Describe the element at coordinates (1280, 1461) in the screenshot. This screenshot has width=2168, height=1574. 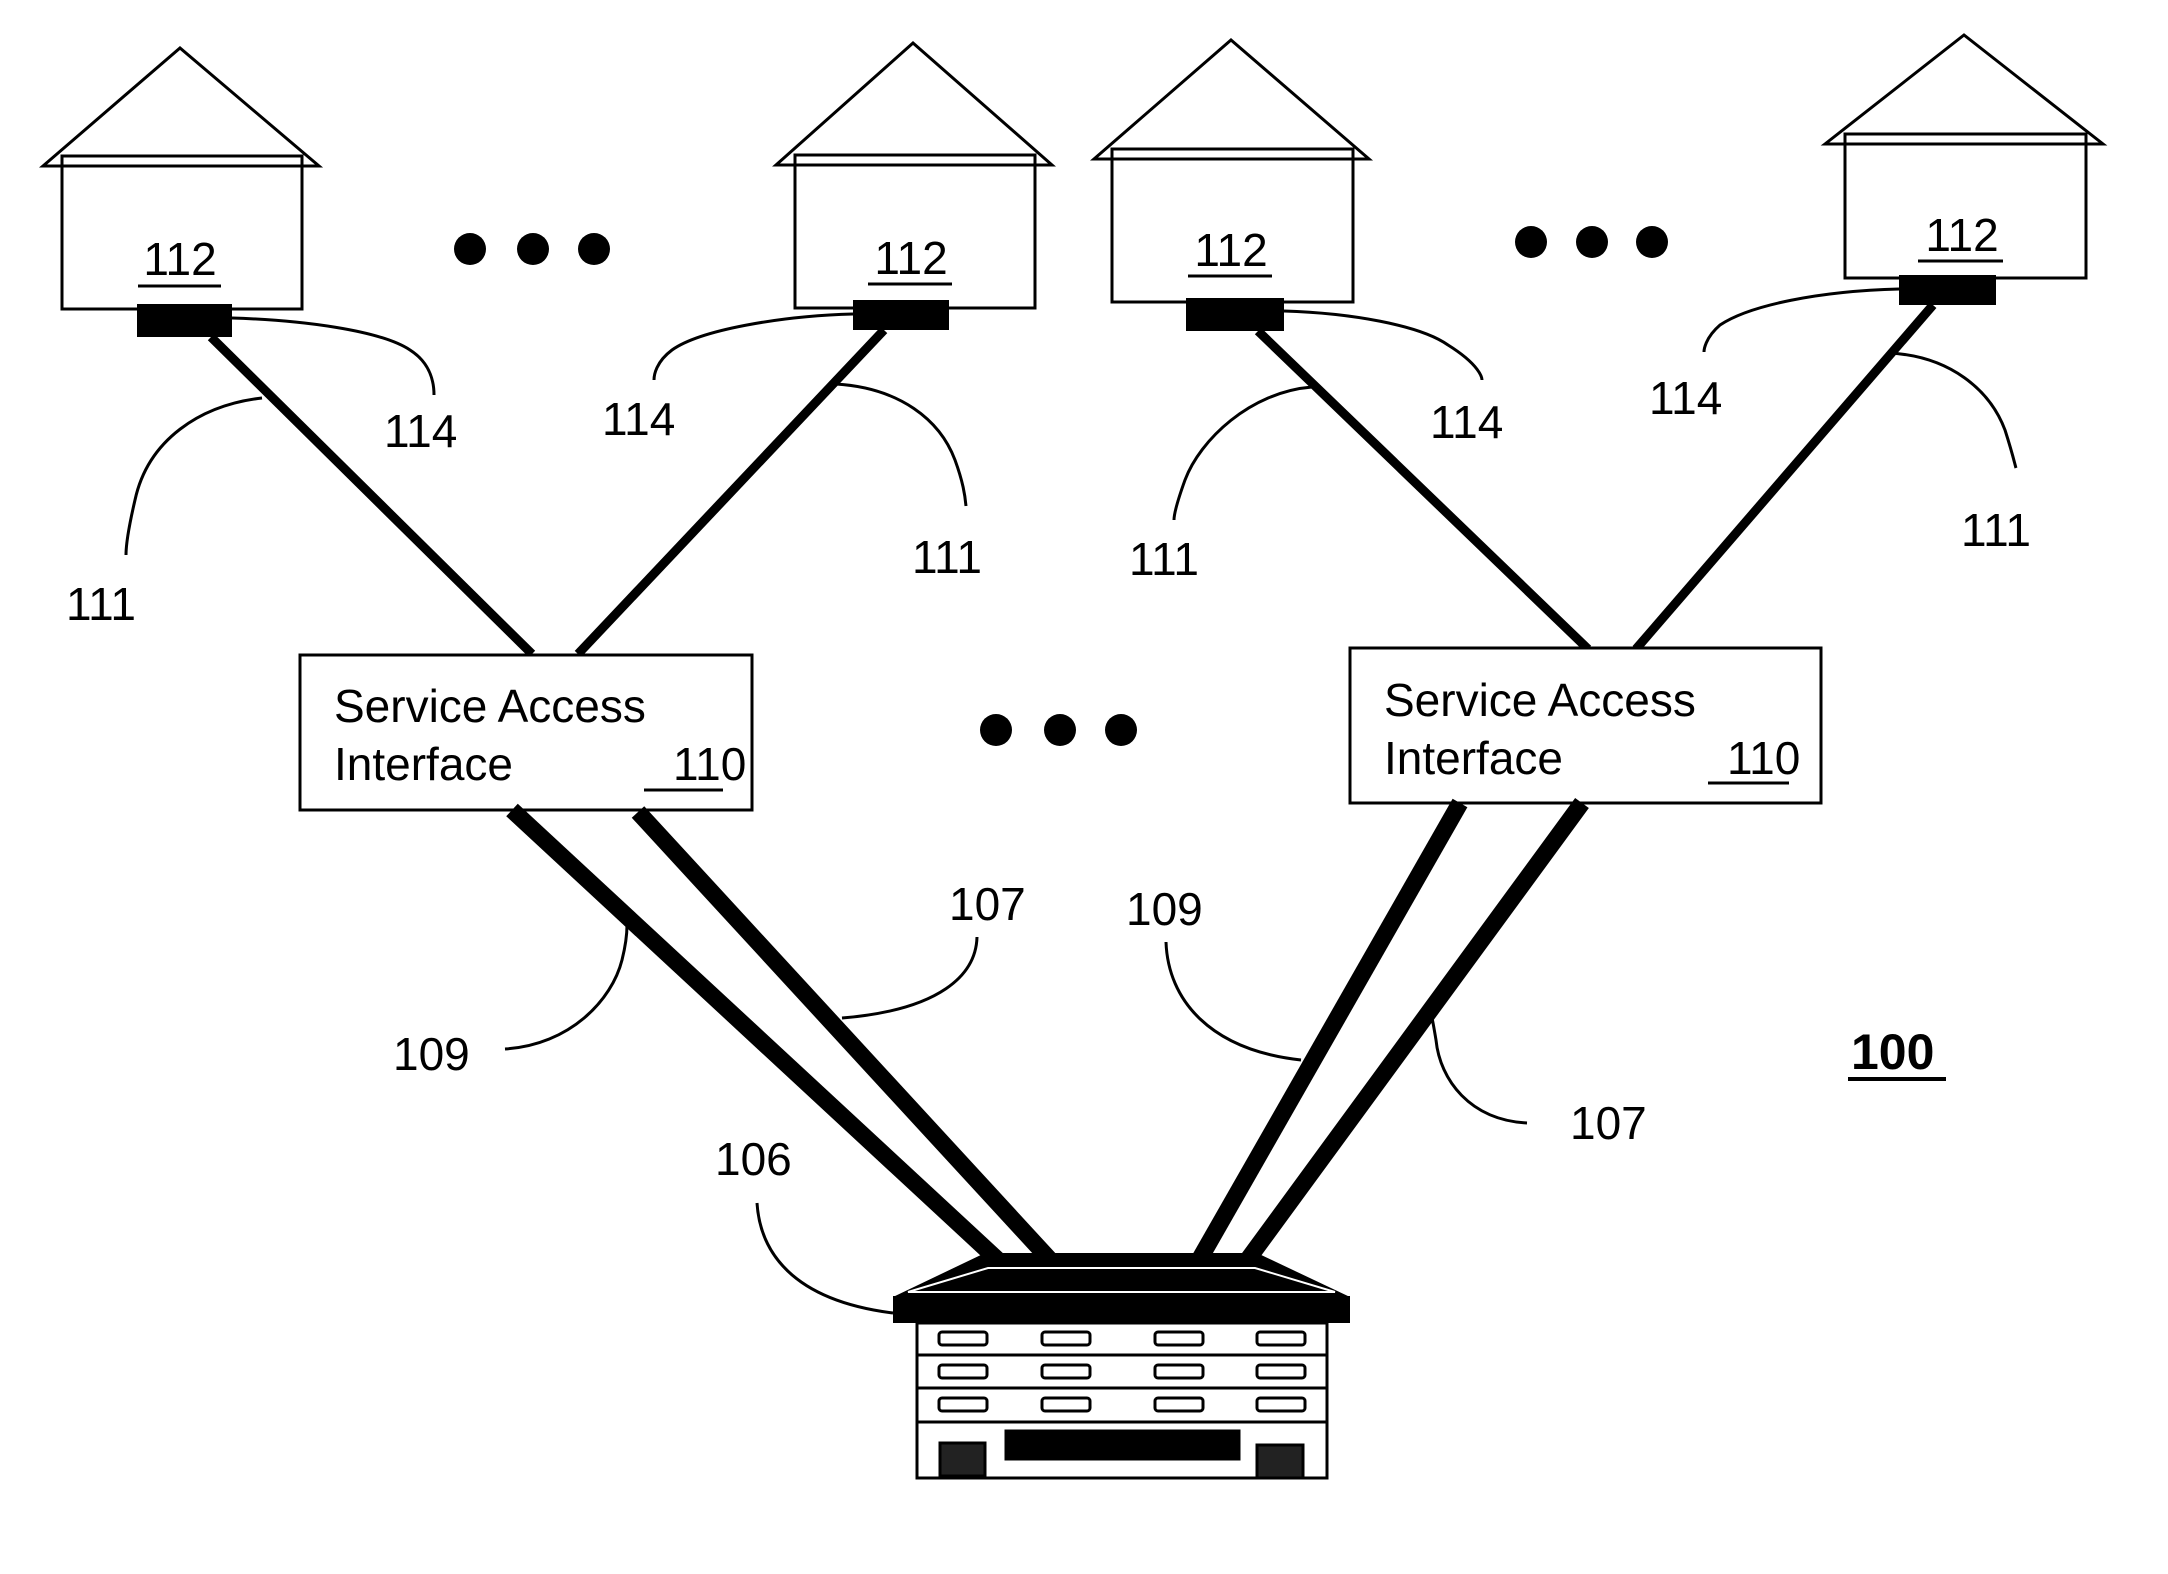
I see `node-vent-right` at that location.